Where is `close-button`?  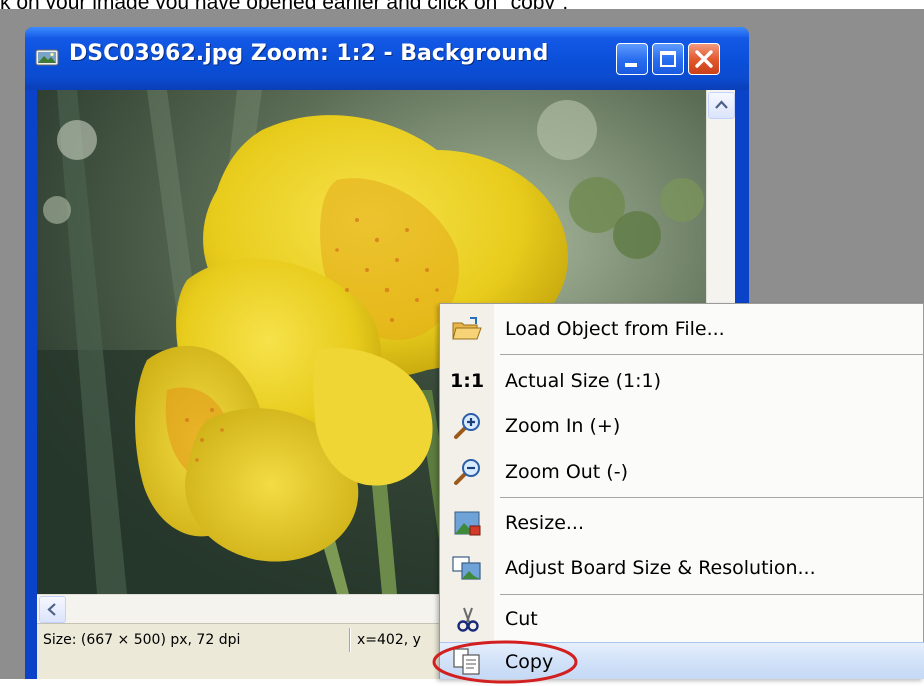 close-button is located at coordinates (704, 59).